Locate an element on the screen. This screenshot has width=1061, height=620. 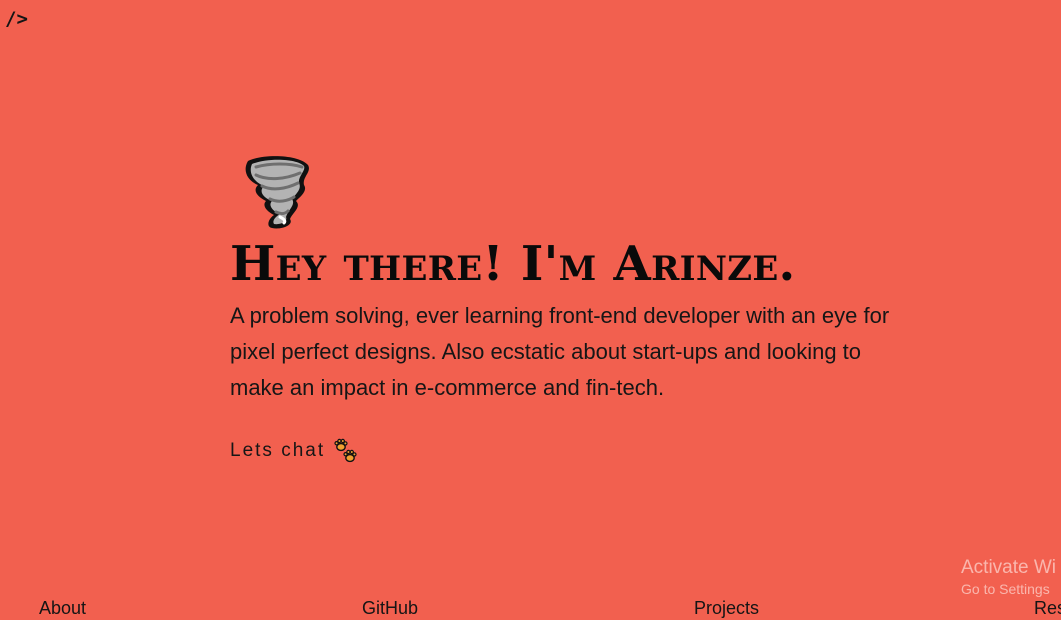
activate-windows-watermark: Activate Wi Go to Settings is located at coordinates (1008, 577).